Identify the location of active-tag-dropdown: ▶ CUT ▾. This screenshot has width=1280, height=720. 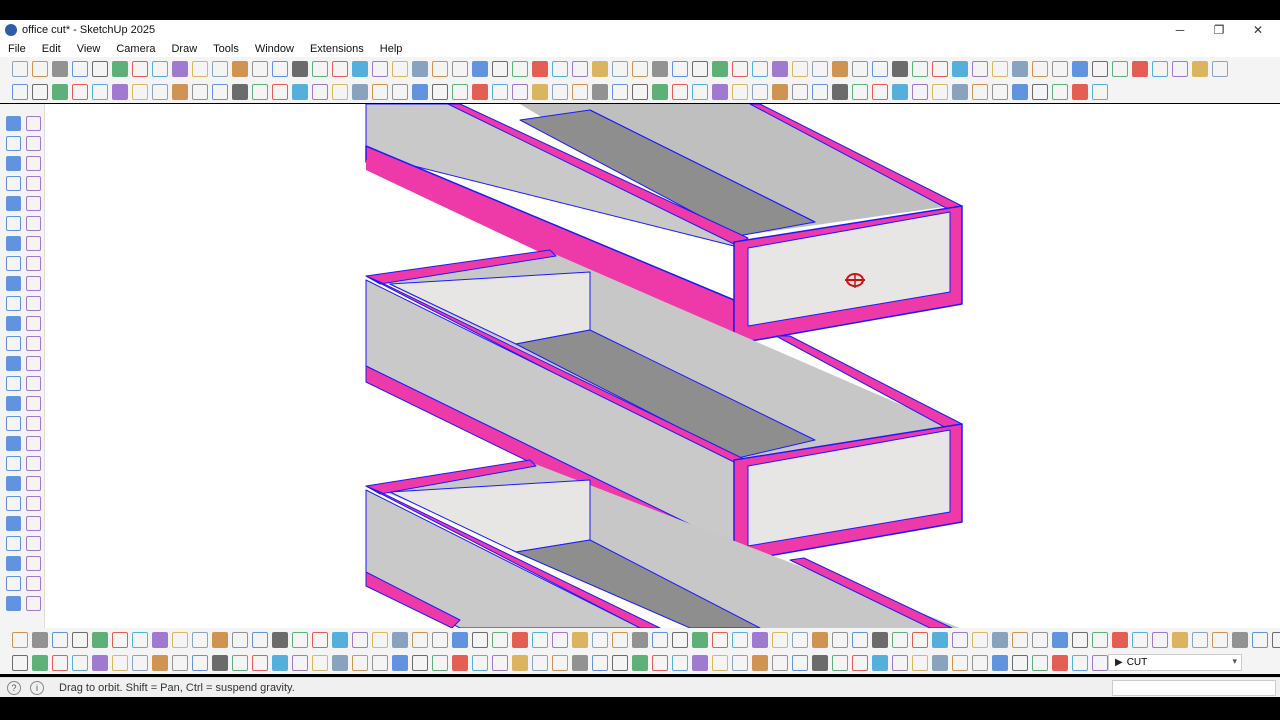
(1175, 662).